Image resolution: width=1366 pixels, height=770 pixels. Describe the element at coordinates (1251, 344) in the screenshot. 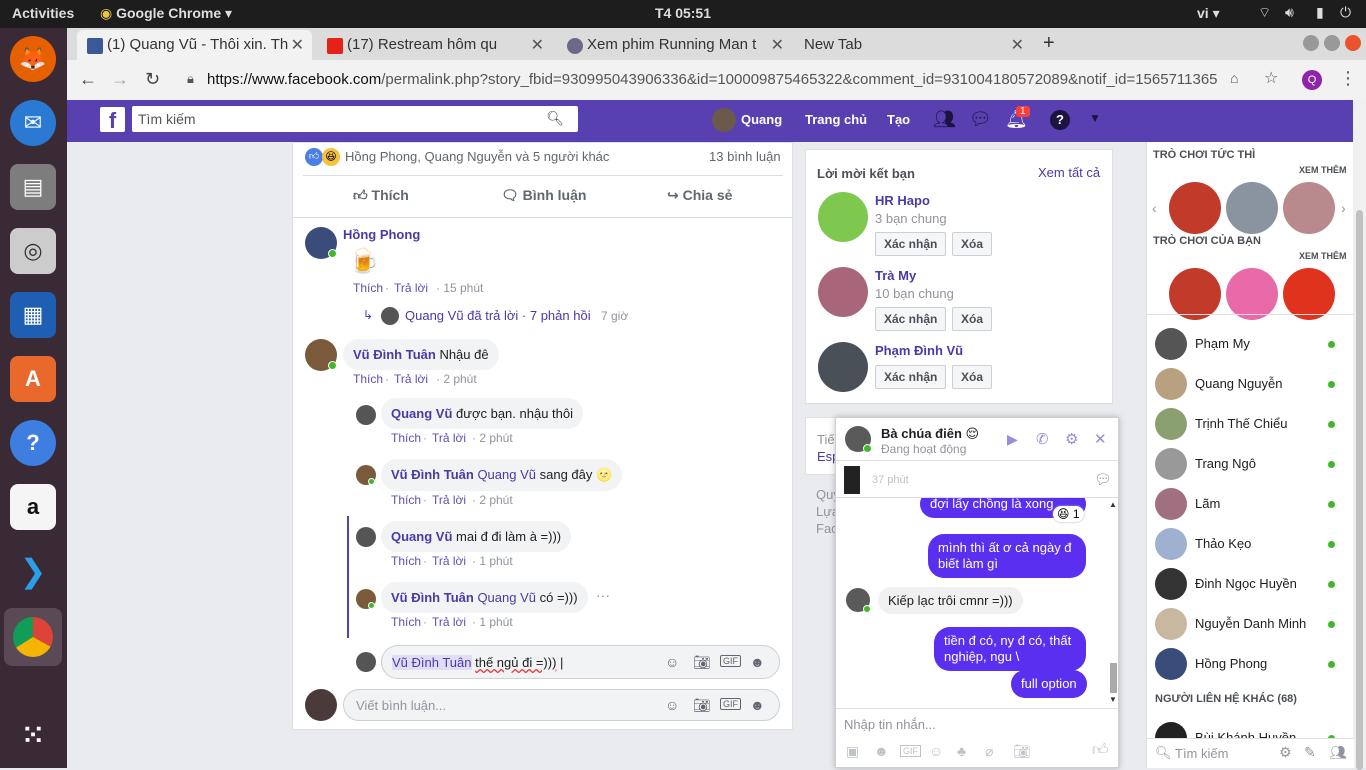

I see `contact-item: Phạm My` at that location.